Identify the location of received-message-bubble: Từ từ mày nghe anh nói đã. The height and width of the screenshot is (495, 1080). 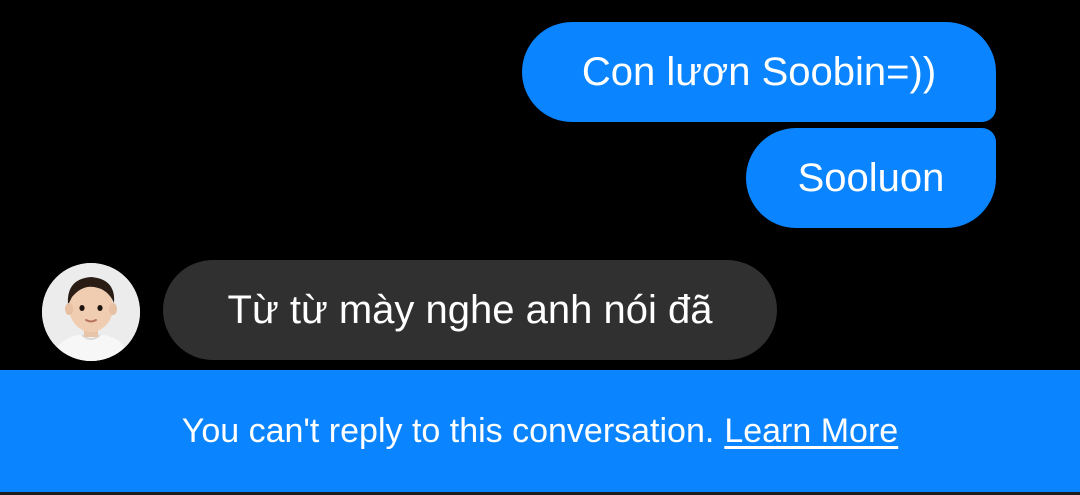
(470, 310).